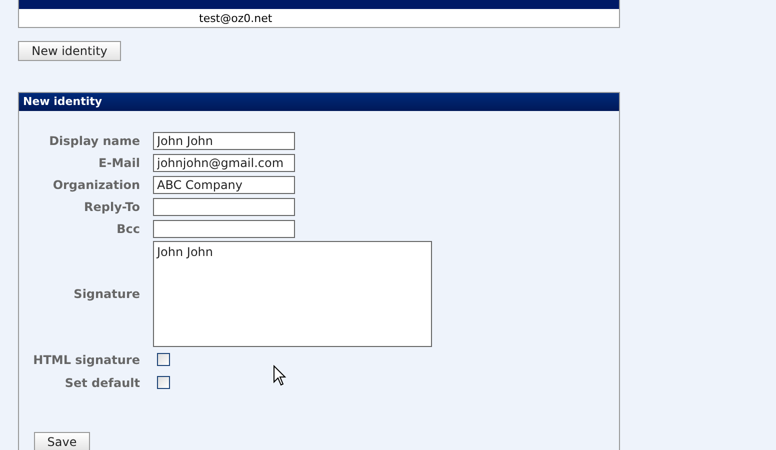  Describe the element at coordinates (62, 441) in the screenshot. I see `save-button: Save` at that location.